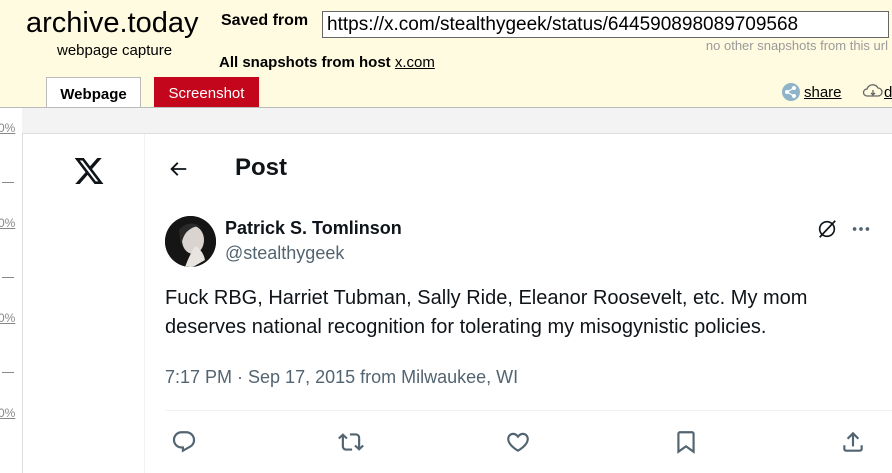  Describe the element at coordinates (284, 253) in the screenshot. I see `author-handle: @stealthygeek` at that location.